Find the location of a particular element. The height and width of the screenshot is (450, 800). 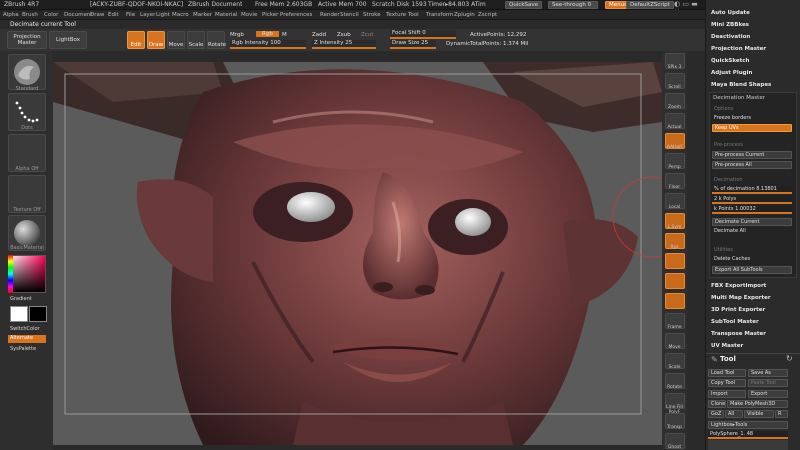

decimate-current-button: Decimate Current is located at coordinates (752, 222).